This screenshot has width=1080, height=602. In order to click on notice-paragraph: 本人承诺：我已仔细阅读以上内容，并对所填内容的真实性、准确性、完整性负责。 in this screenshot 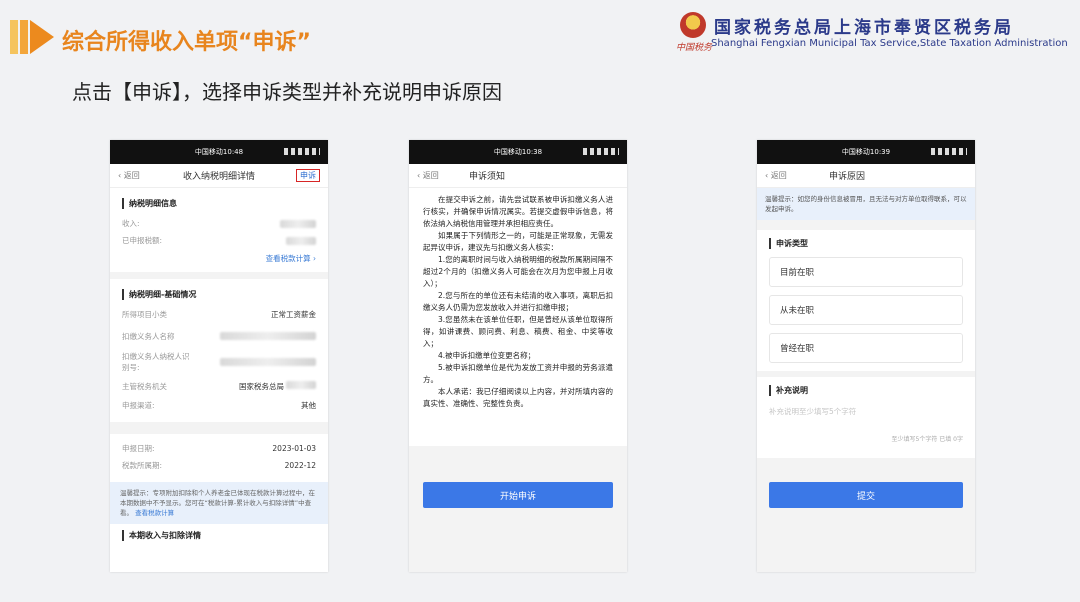, I will do `click(518, 397)`.